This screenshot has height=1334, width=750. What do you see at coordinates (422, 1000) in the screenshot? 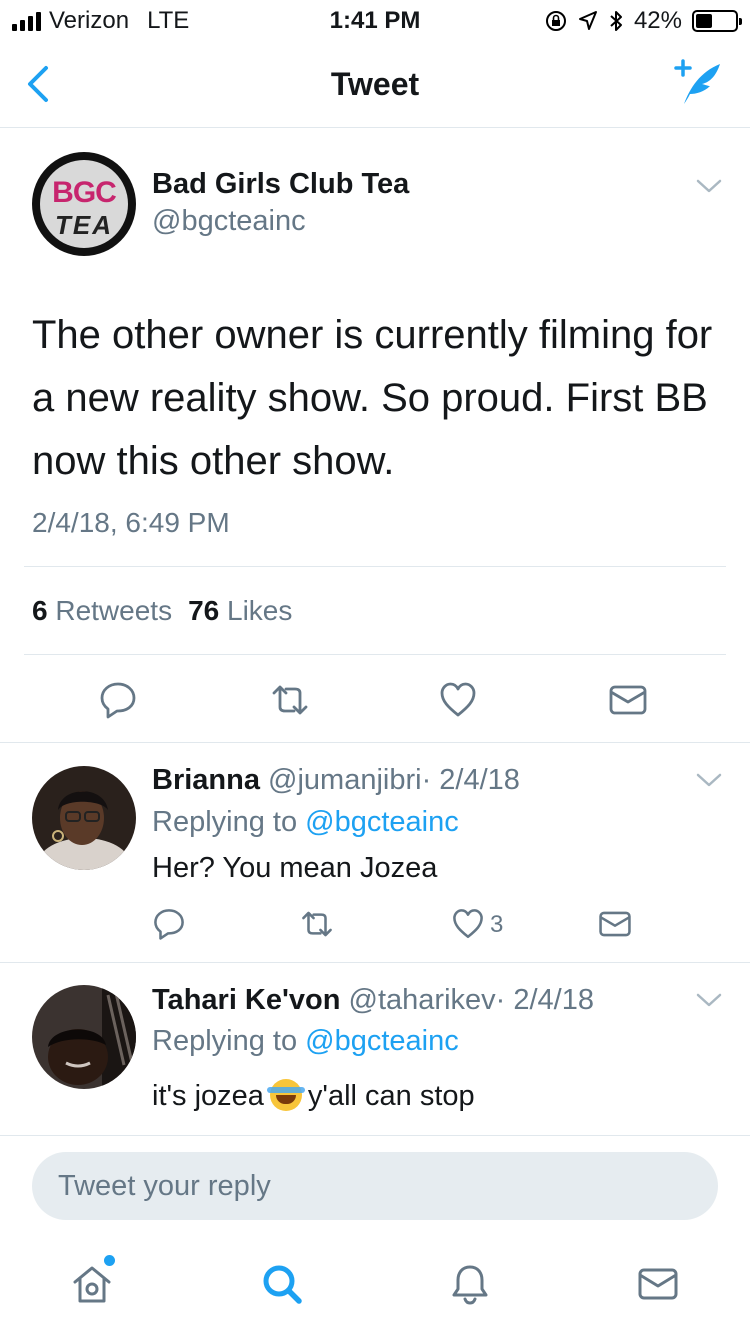
I see `reply-author-handle: @taharikev` at bounding box center [422, 1000].